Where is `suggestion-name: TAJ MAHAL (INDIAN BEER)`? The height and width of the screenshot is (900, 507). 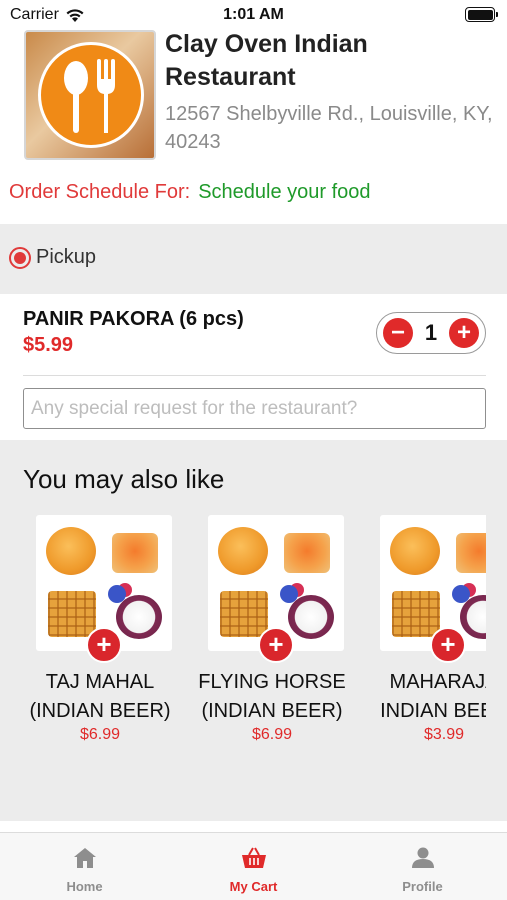 suggestion-name: TAJ MAHAL (INDIAN BEER) is located at coordinates (100, 696).